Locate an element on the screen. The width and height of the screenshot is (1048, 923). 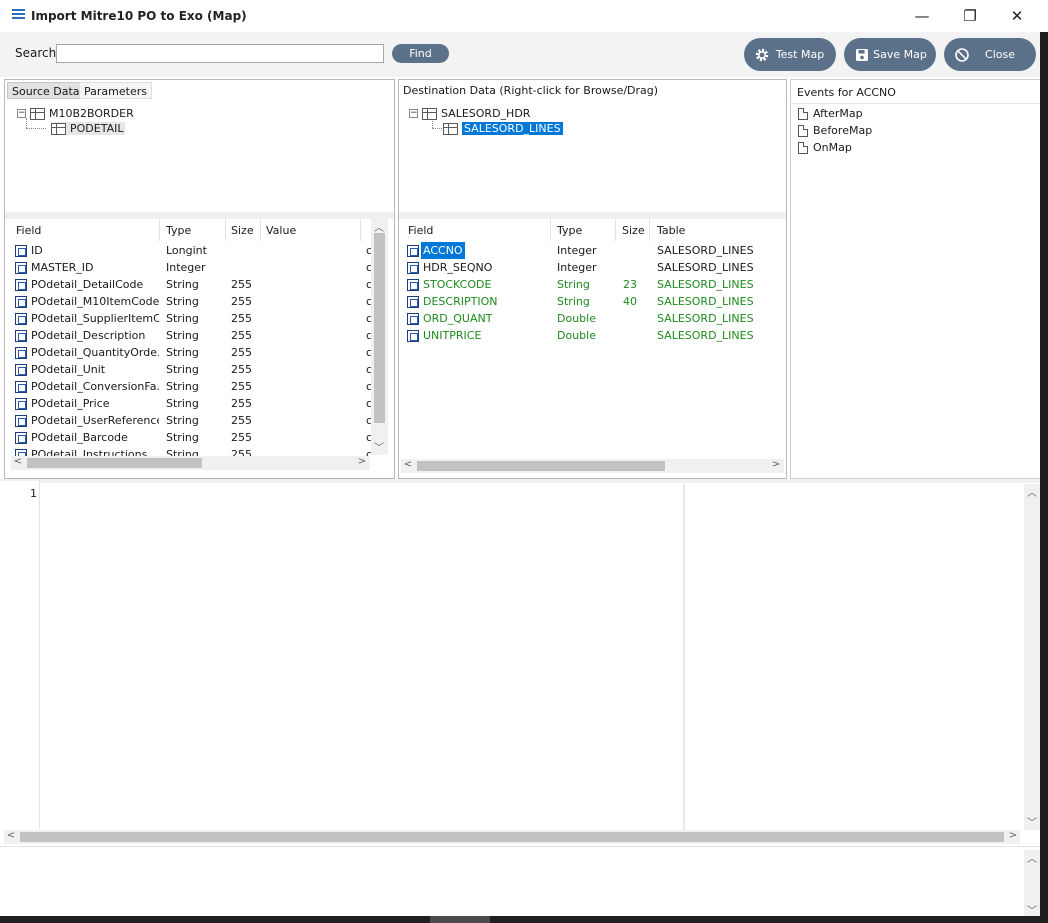
tree-node-salesord-hdr: − SALESORD_HDR is located at coordinates (469, 113).